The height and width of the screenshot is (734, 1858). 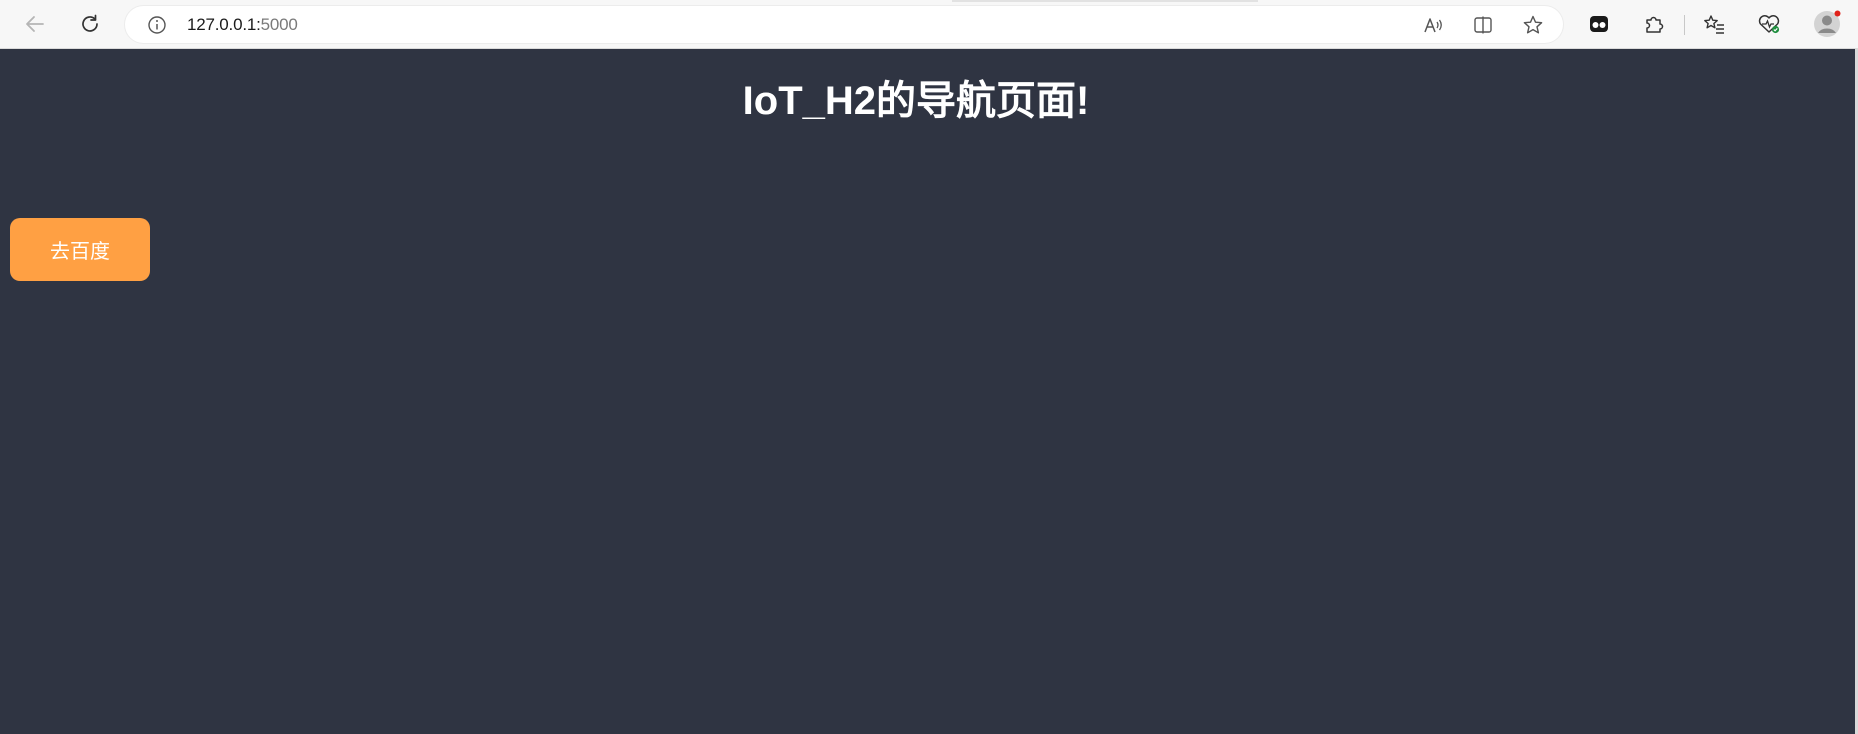 I want to click on toolbar-divider, so click(x=1684, y=25).